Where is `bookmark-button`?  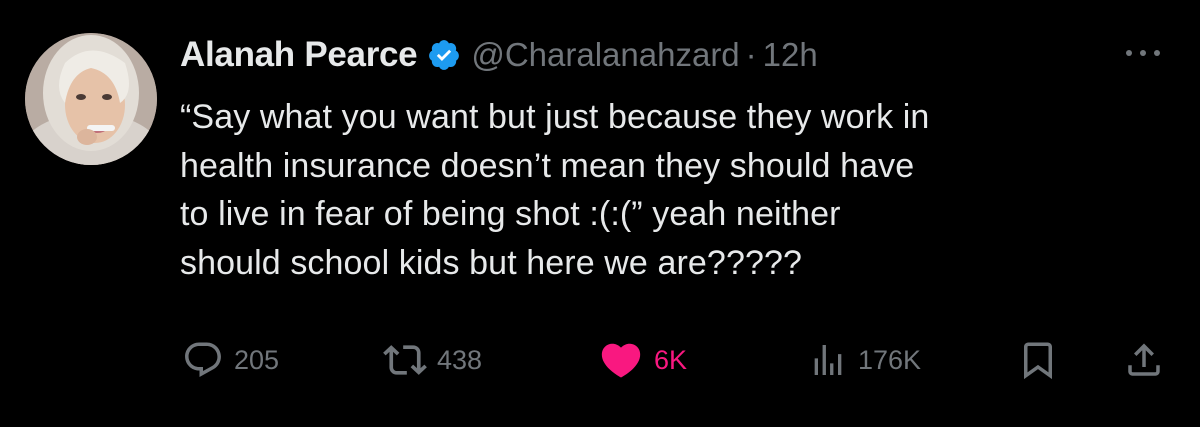 bookmark-button is located at coordinates (1038, 360).